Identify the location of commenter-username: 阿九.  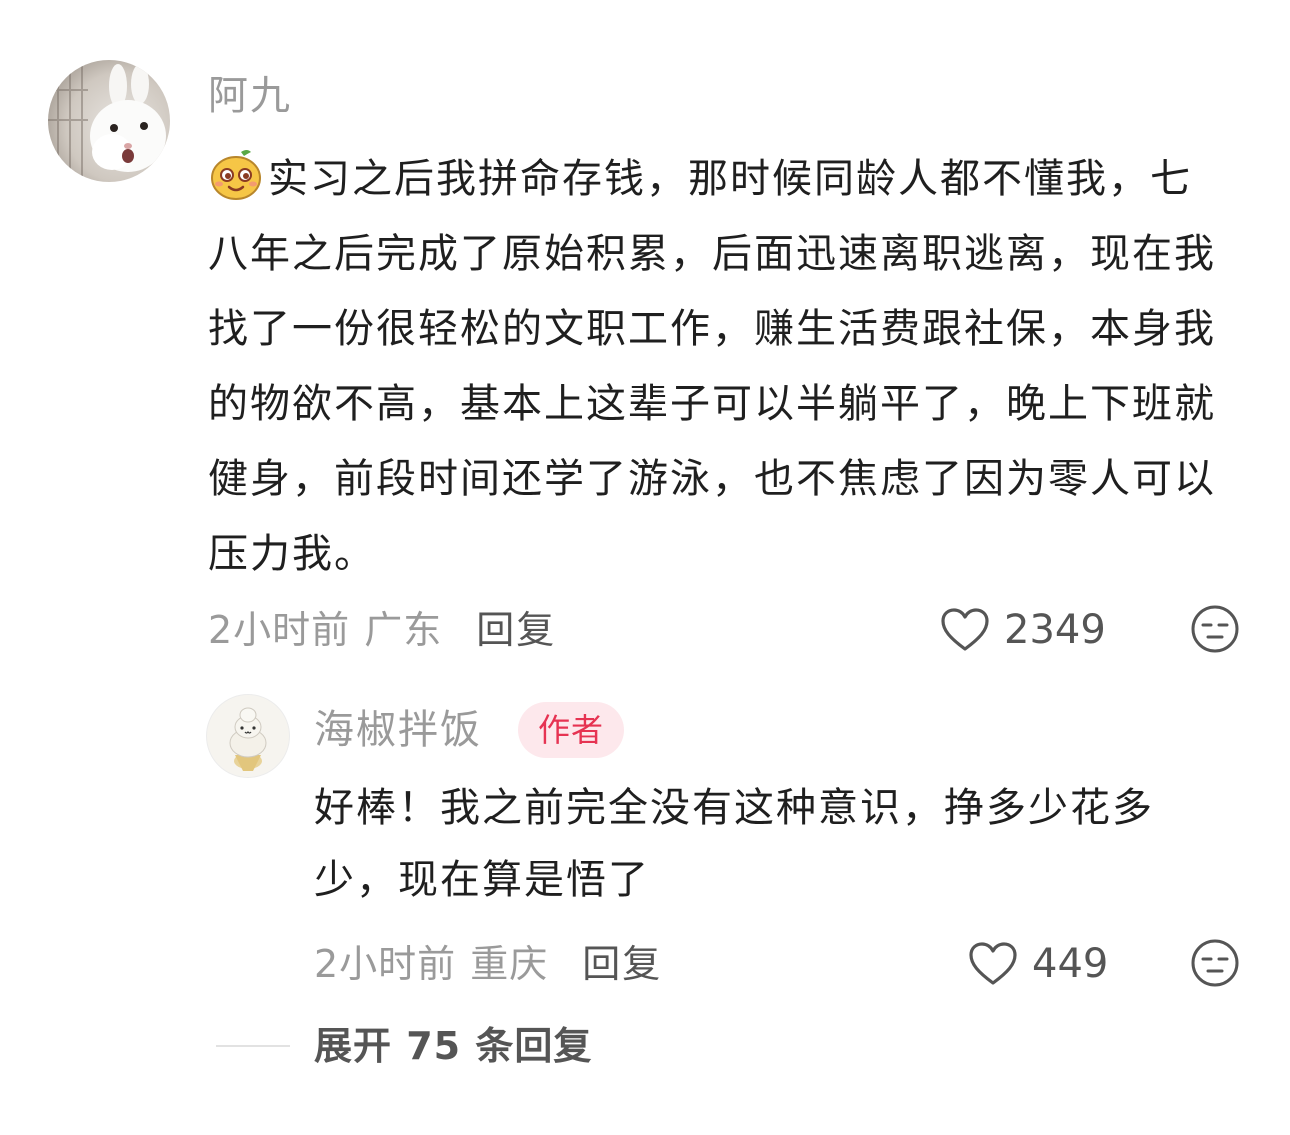
(250, 96).